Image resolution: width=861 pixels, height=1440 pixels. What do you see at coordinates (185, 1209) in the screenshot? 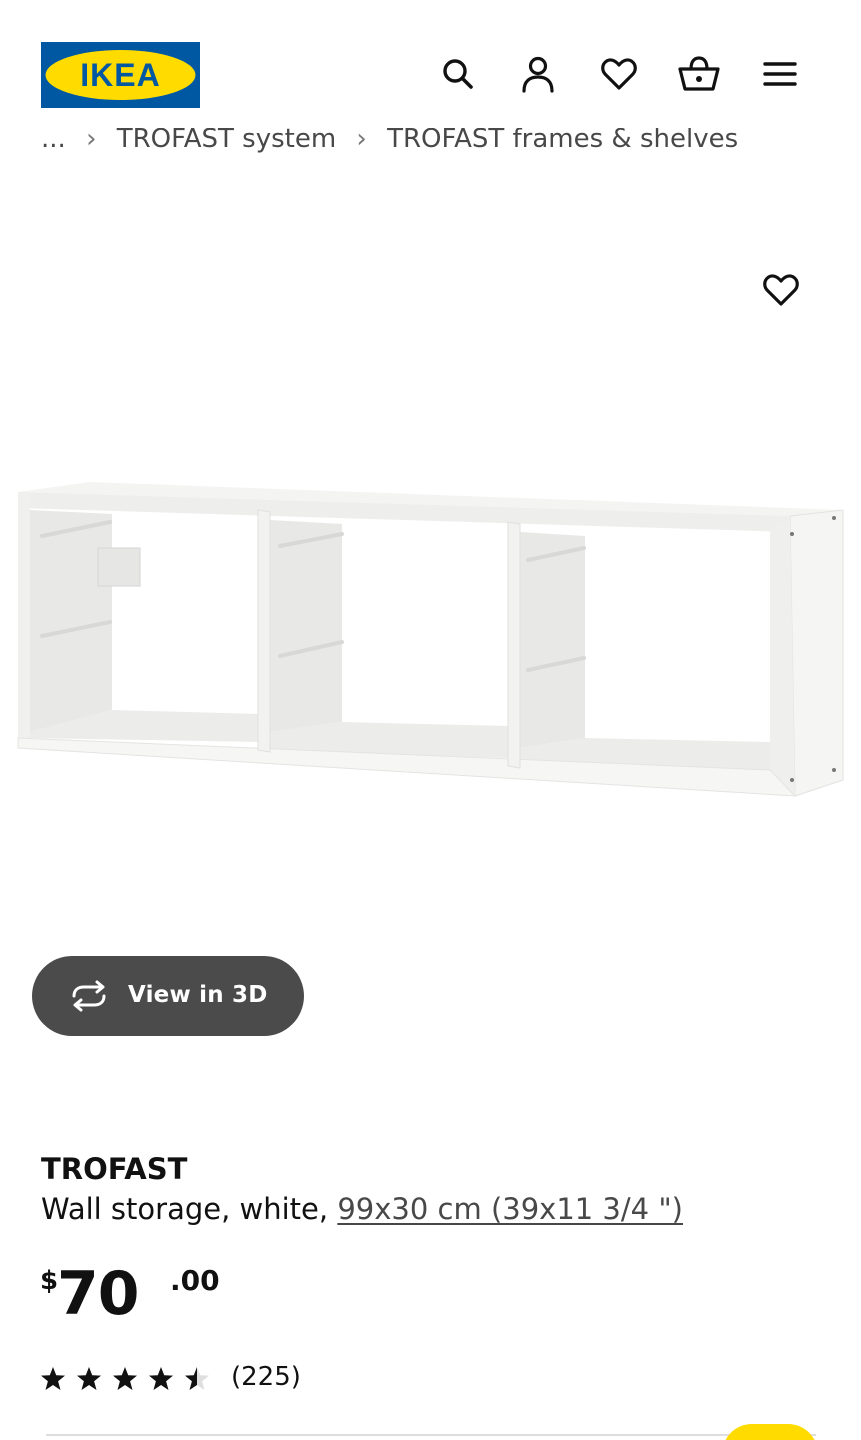
I see `product-description-text: Wall storage, white,` at bounding box center [185, 1209].